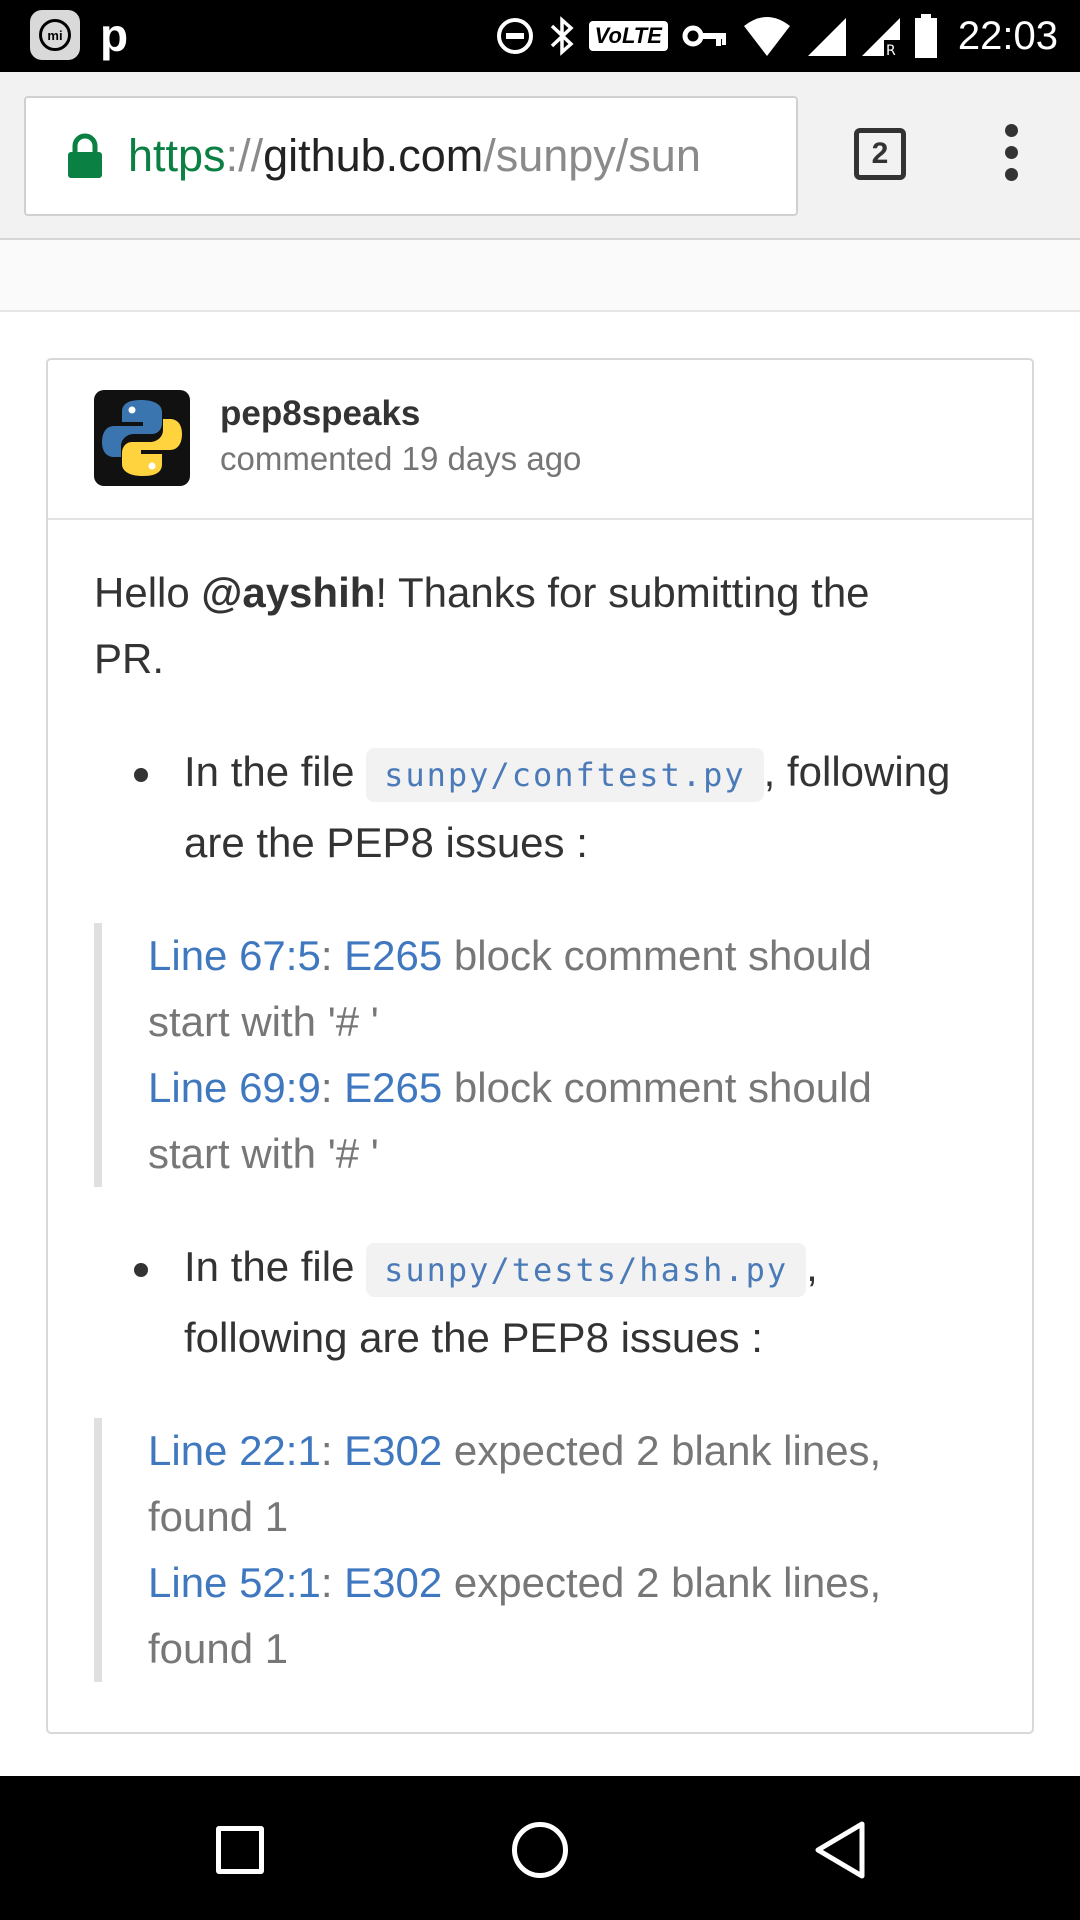 Image resolution: width=1080 pixels, height=1920 pixels. Describe the element at coordinates (320, 414) in the screenshot. I see `comment-author: pep8speaks` at that location.